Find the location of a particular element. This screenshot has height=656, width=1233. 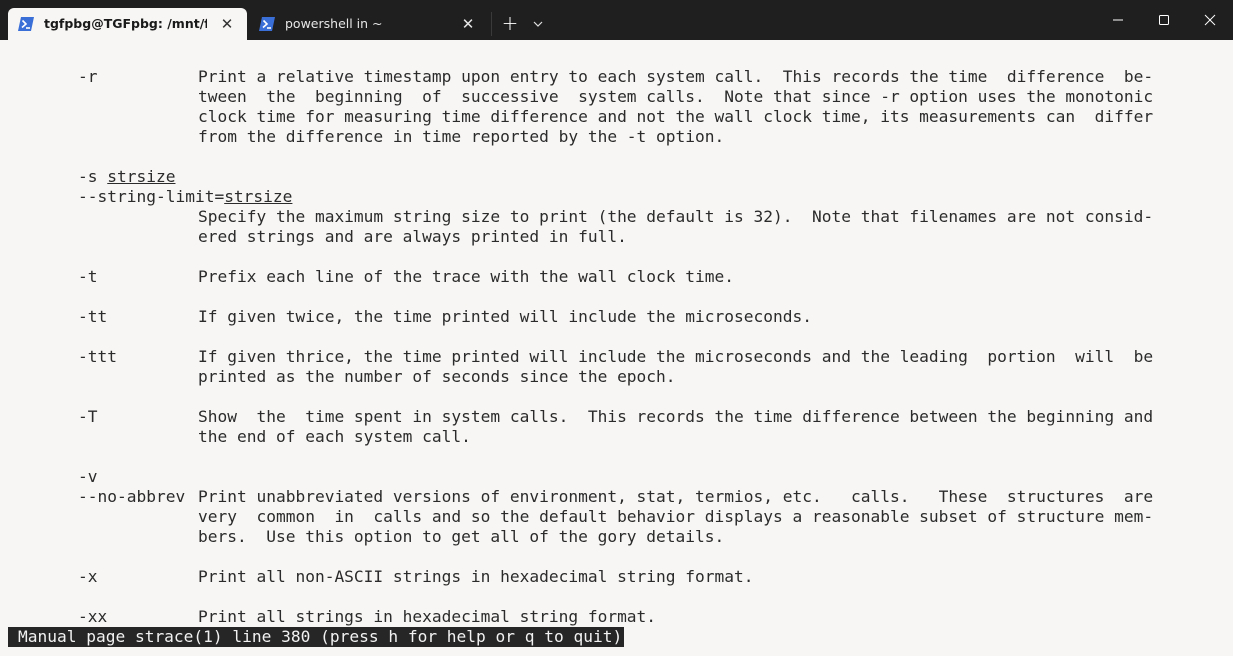

close-icon is located at coordinates (1210, 20).